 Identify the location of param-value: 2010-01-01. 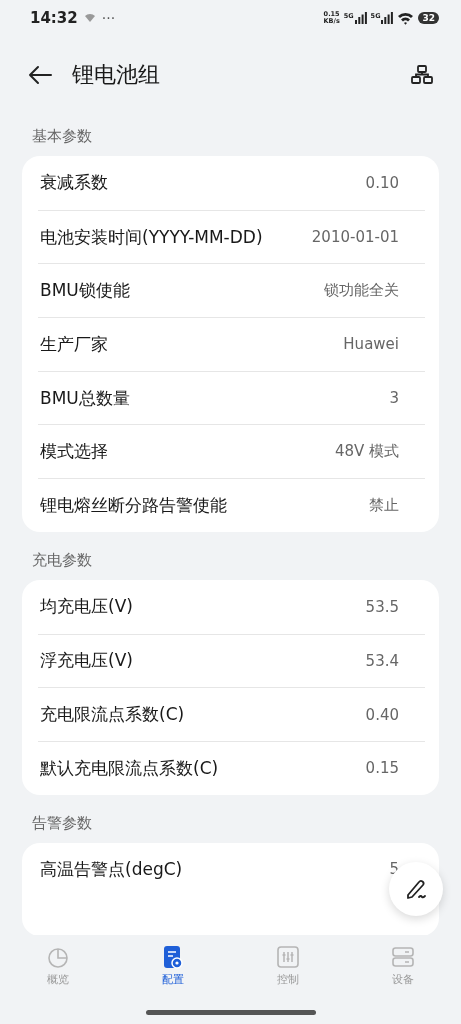
(355, 237).